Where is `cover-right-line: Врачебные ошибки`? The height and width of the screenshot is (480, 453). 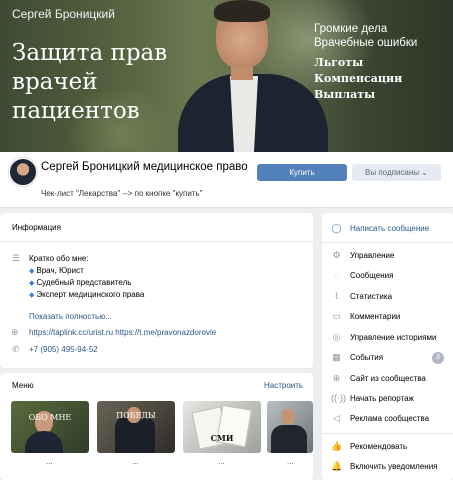 cover-right-line: Врачебные ошибки is located at coordinates (366, 43).